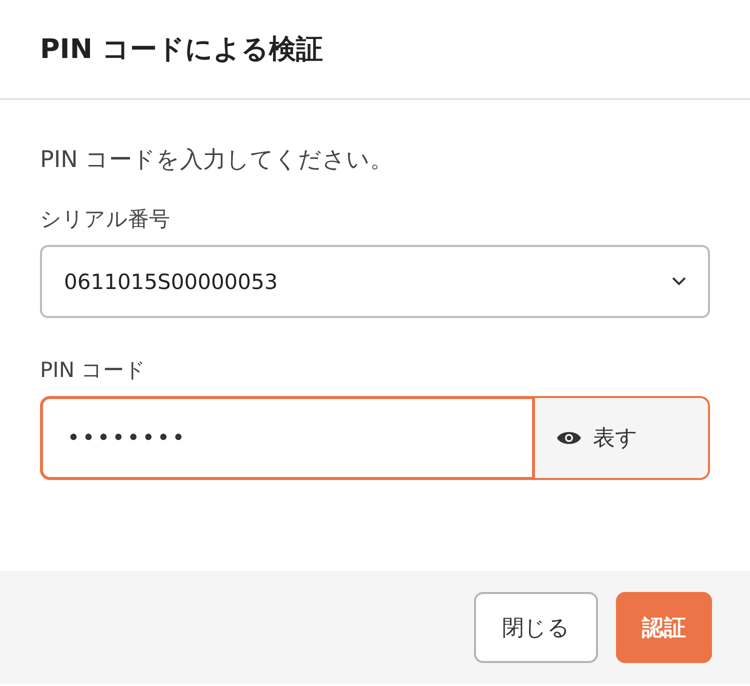 The image size is (750, 686). Describe the element at coordinates (217, 160) in the screenshot. I see `instruction-text: PIN コードを入力してください。` at that location.